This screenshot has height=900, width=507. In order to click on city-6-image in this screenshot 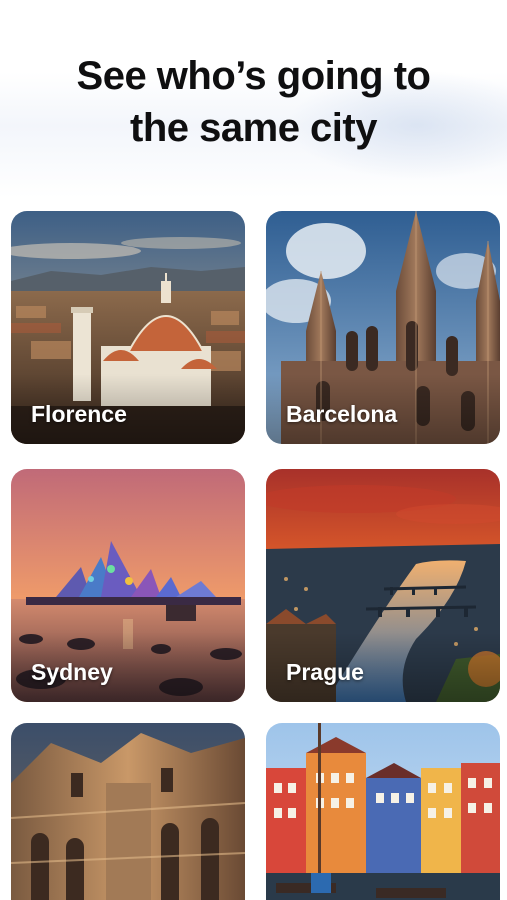, I will do `click(383, 811)`.